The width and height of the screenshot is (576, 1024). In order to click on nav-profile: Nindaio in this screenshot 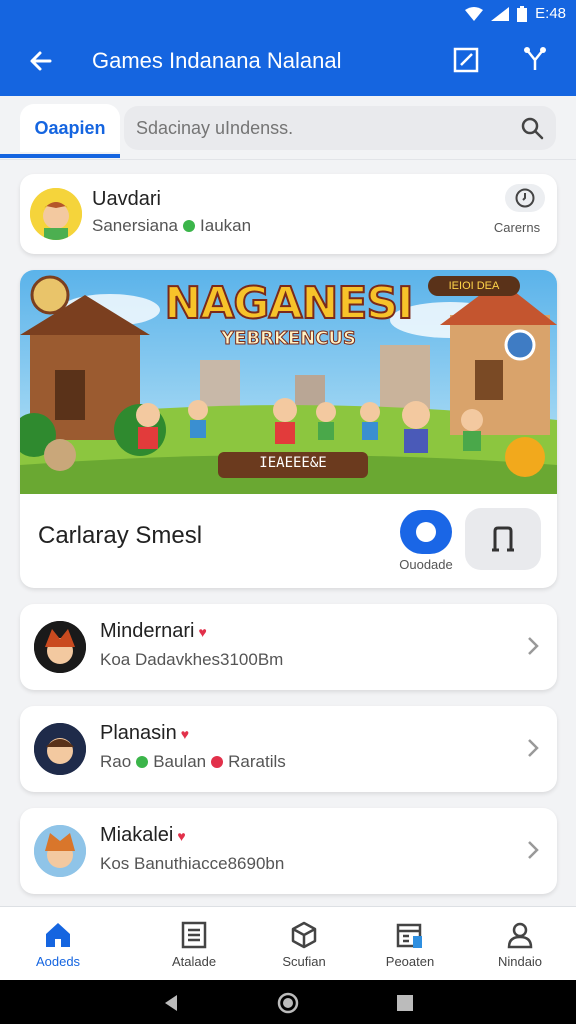, I will do `click(520, 944)`.